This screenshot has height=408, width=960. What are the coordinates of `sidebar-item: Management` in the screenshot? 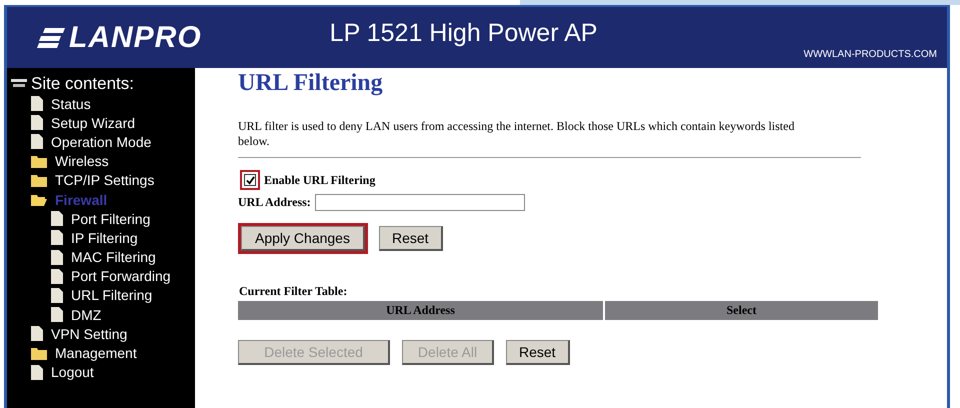 It's located at (96, 353).